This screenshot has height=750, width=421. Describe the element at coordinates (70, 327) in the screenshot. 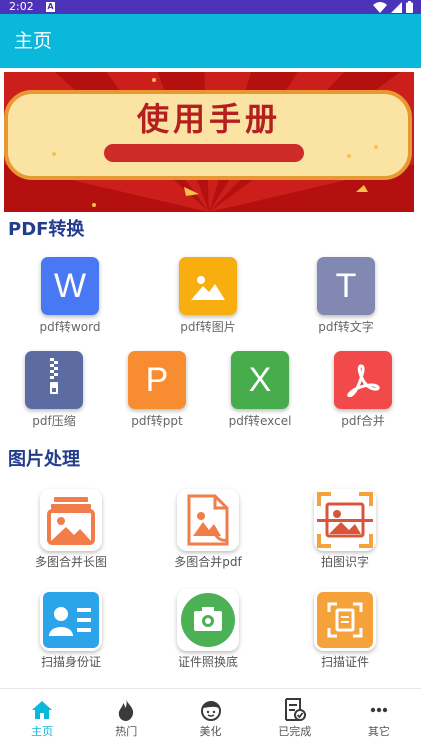

I see `tile-label: pdf转word` at that location.